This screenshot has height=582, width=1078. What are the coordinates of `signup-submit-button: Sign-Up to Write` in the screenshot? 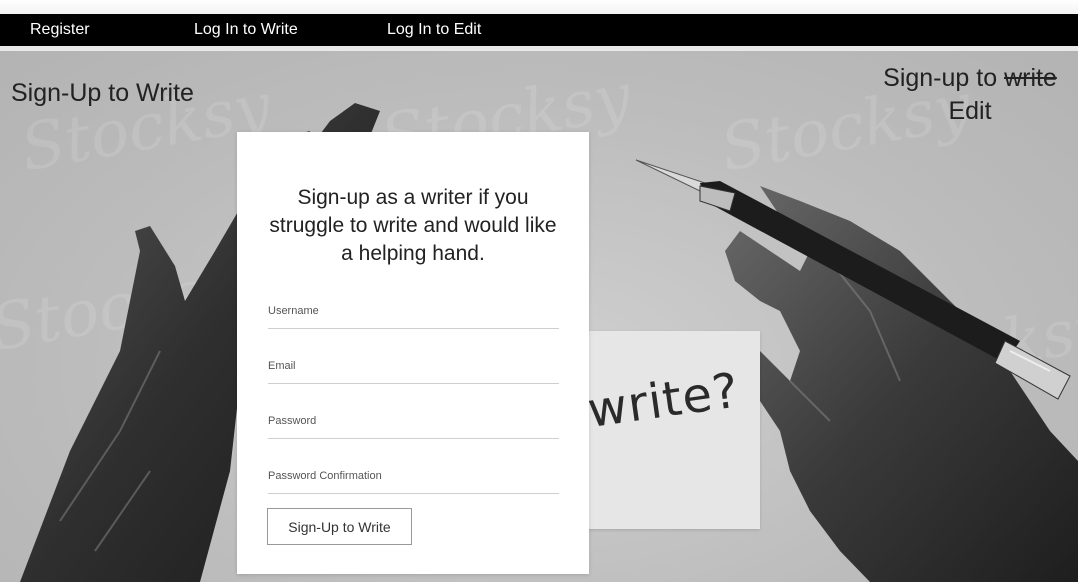 It's located at (339, 526).